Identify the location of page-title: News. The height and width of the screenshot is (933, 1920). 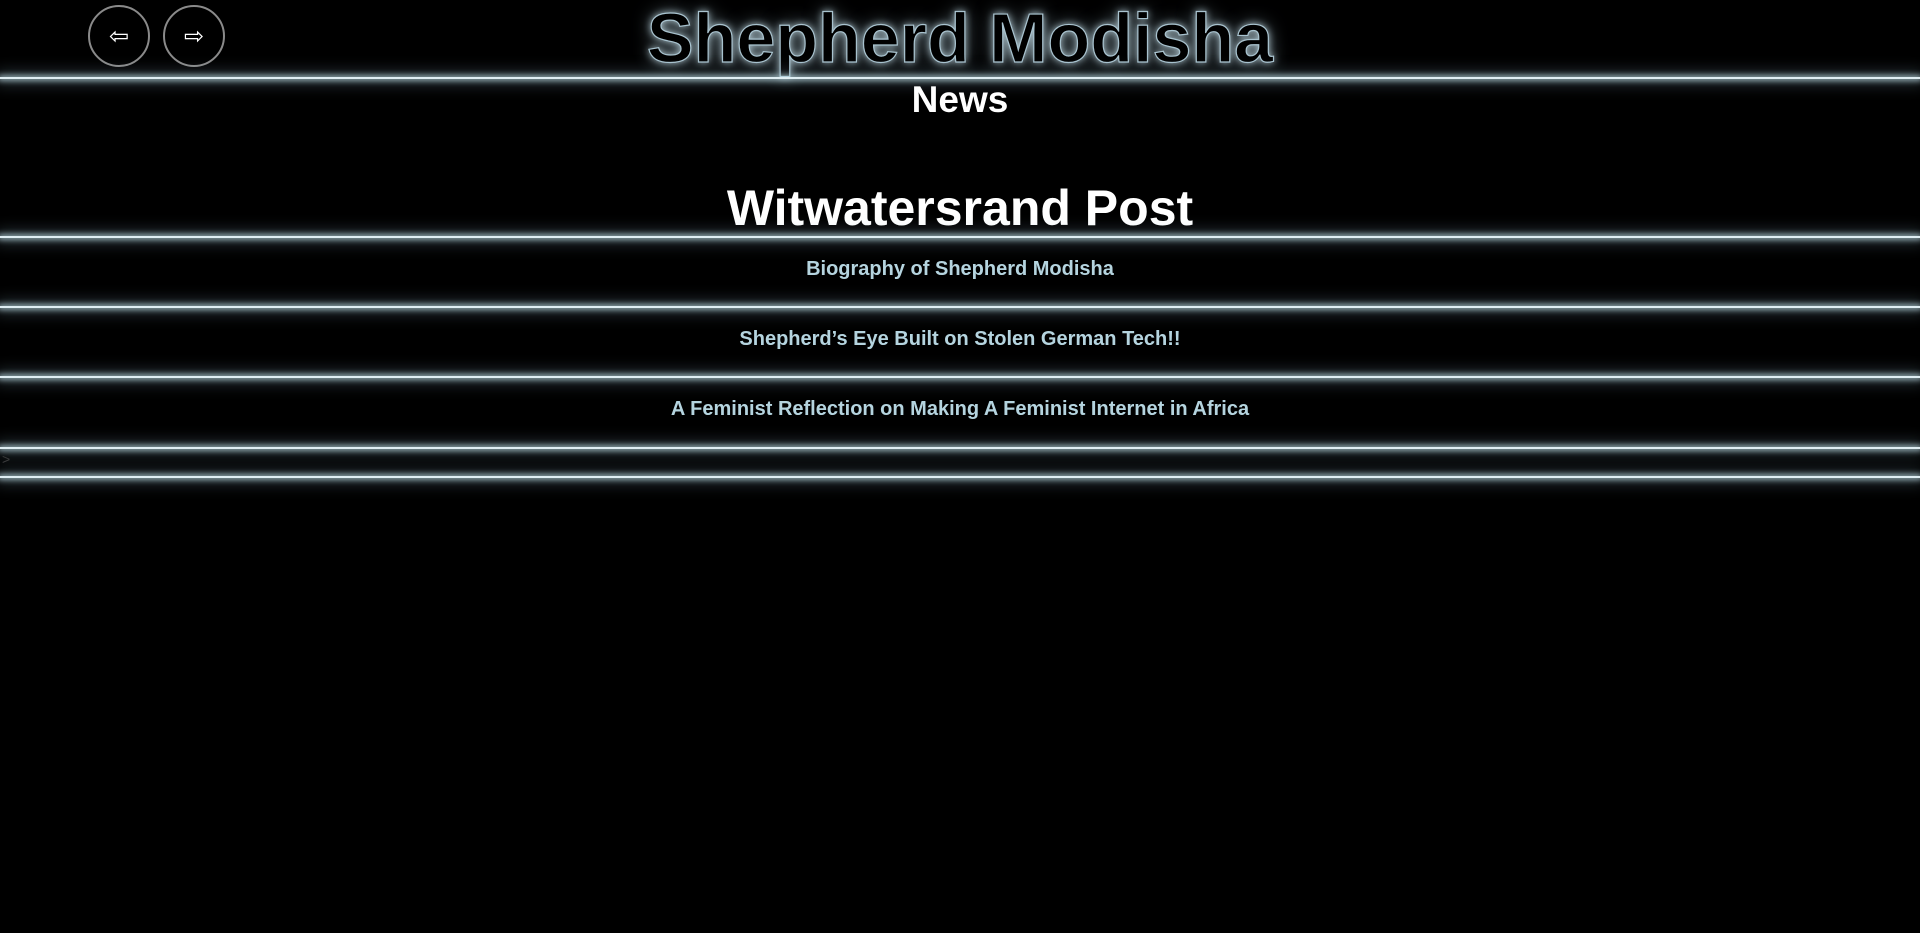
(960, 99).